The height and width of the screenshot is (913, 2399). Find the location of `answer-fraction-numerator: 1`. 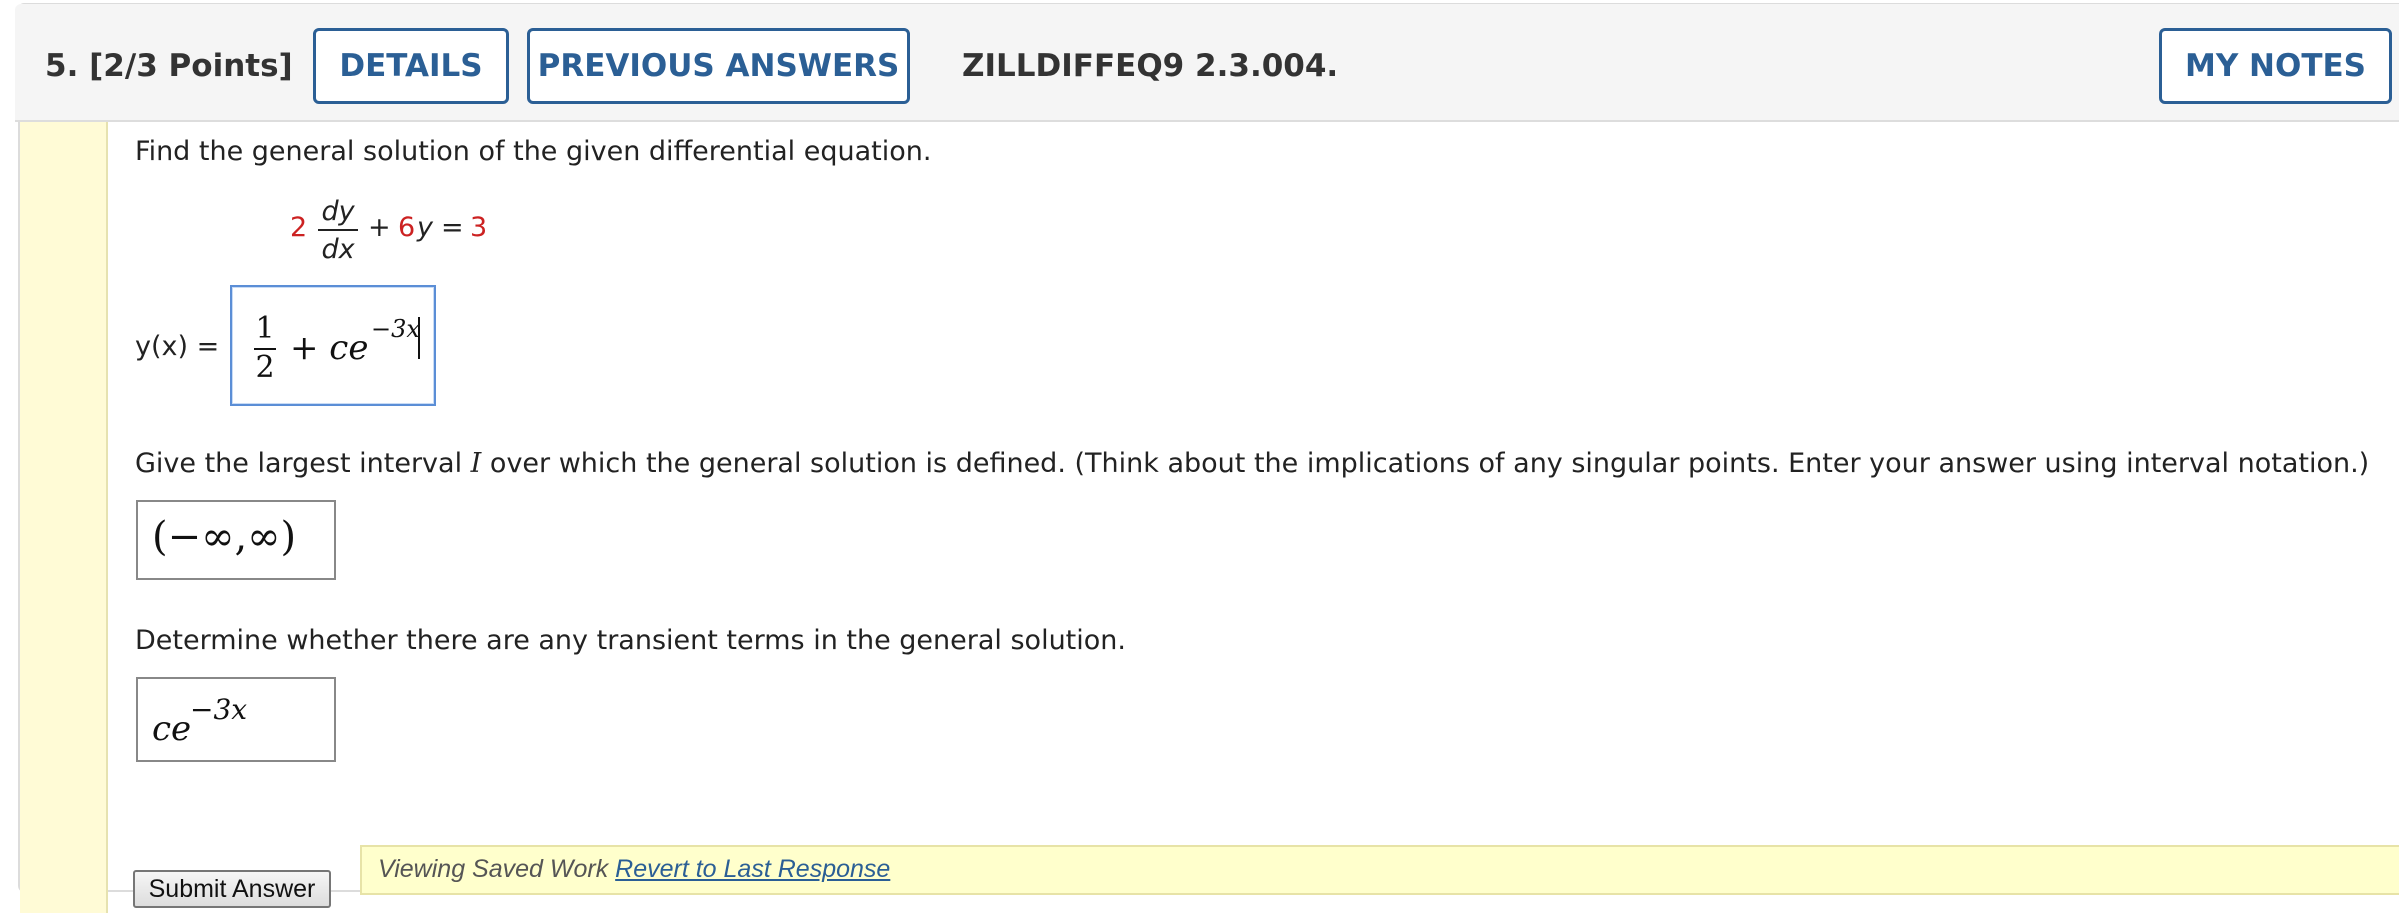

answer-fraction-numerator: 1 is located at coordinates (265, 328).